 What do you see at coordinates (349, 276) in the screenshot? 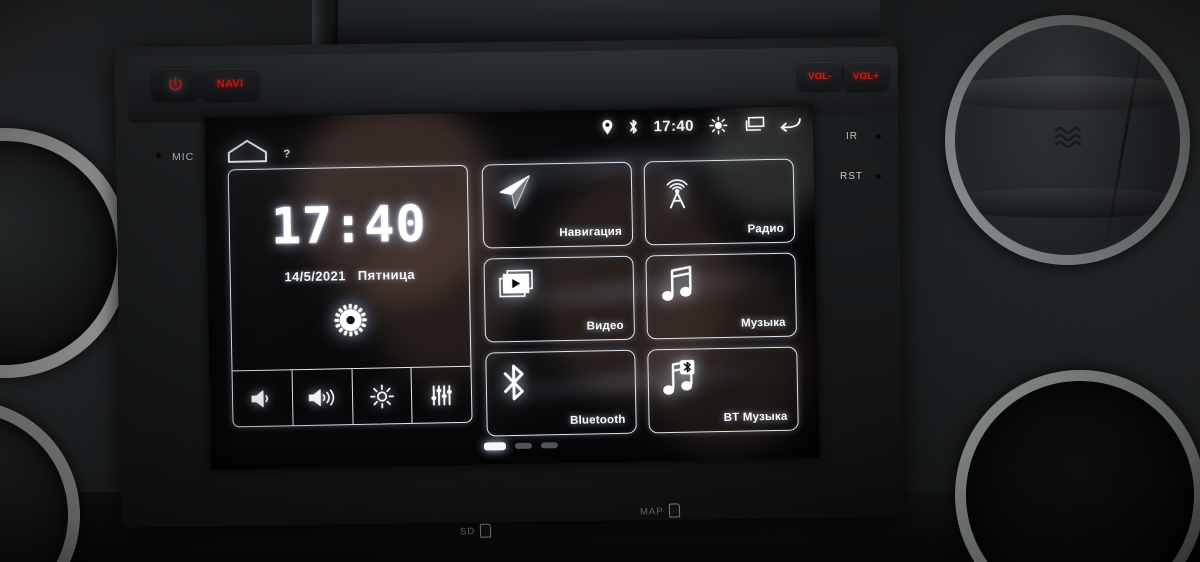
I see `clock-date-row: 14/5/2021 Пятница` at bounding box center [349, 276].